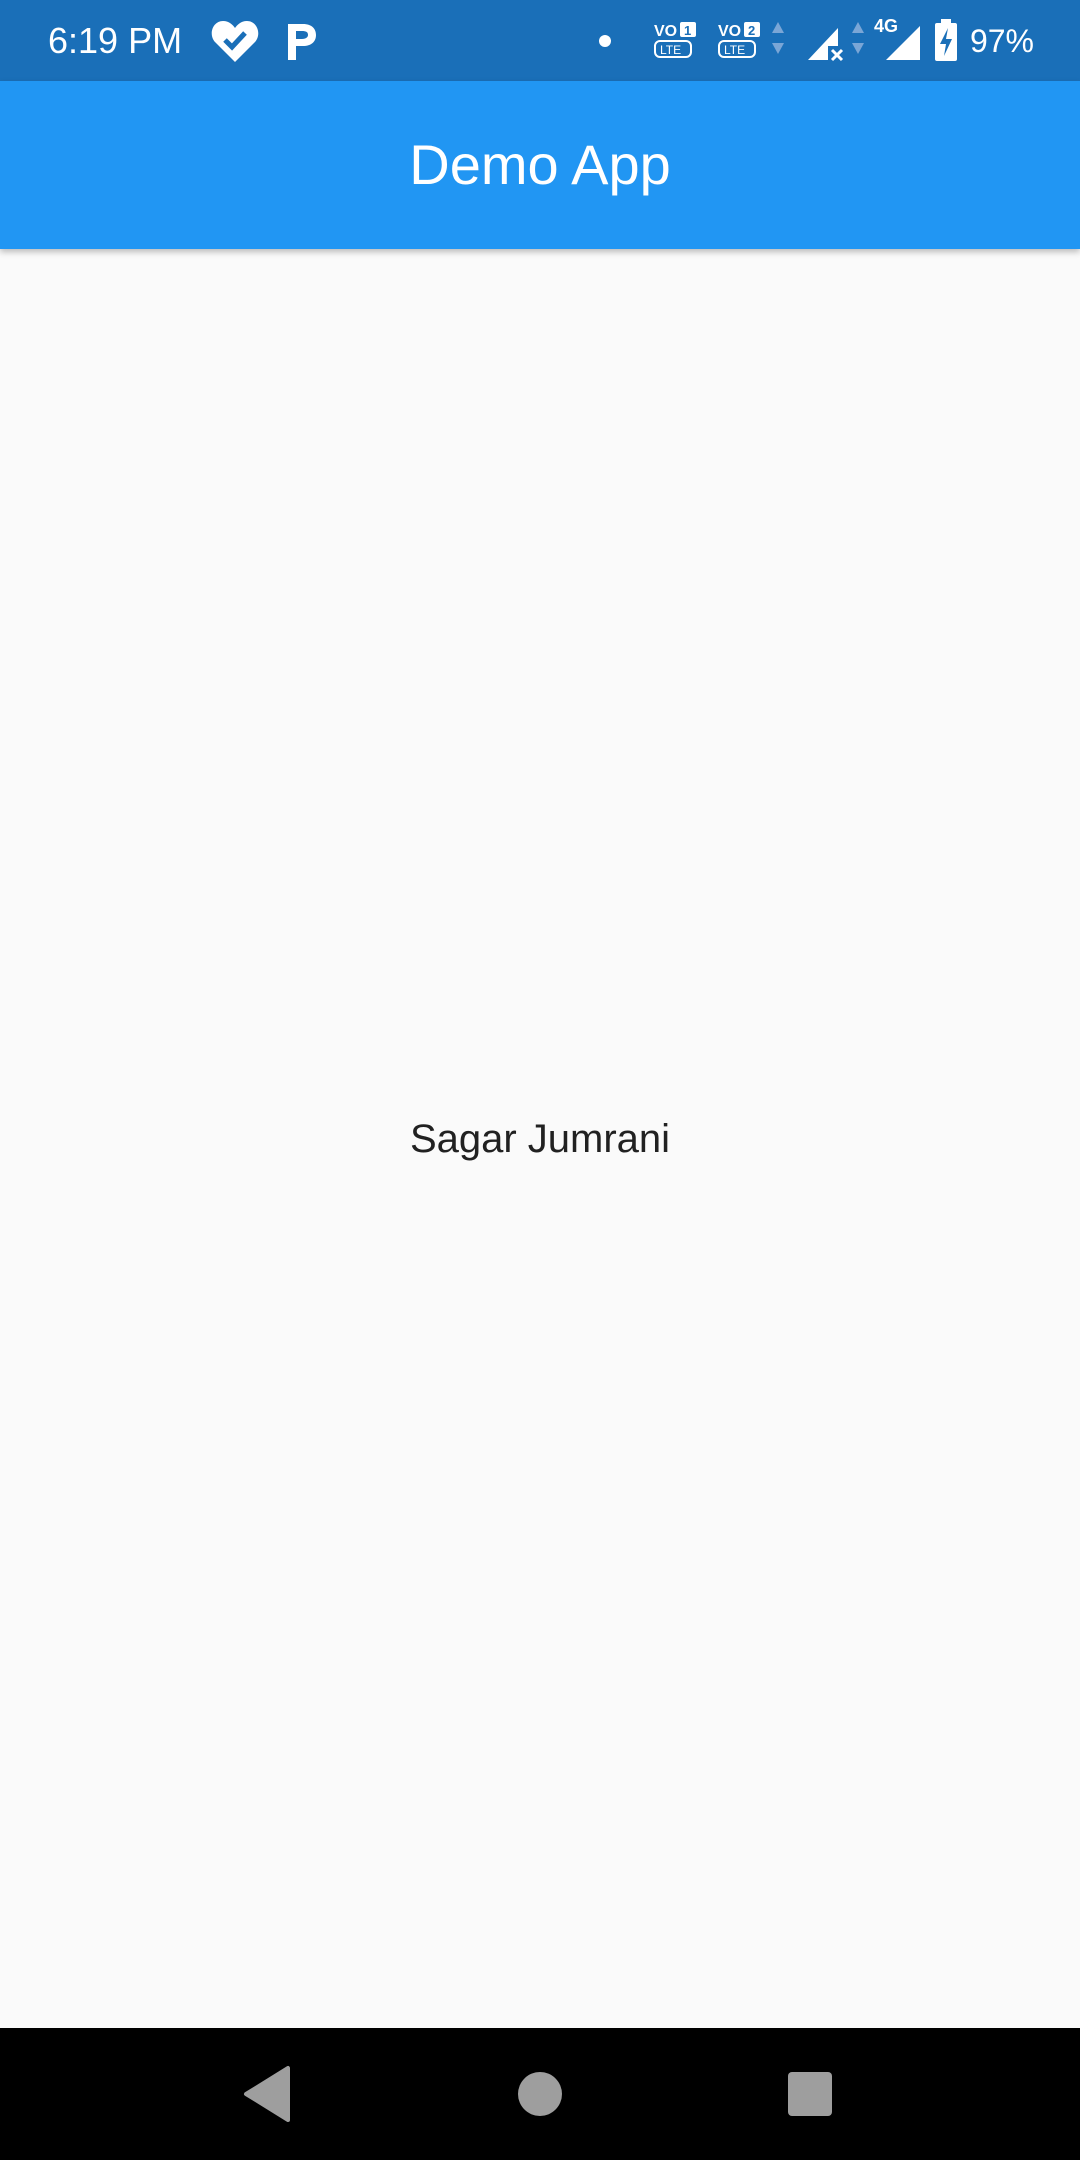  What do you see at coordinates (302, 43) in the screenshot?
I see `p-notification-icon` at bounding box center [302, 43].